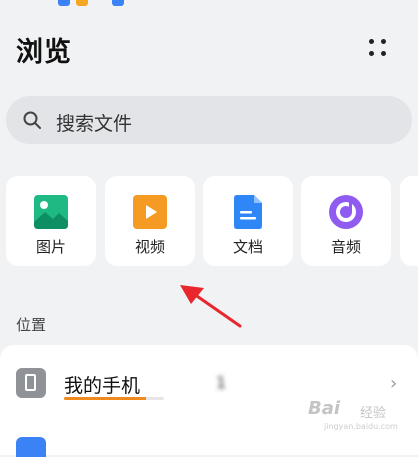 This screenshot has width=418, height=457. Describe the element at coordinates (221, 382) in the screenshot. I see `storage-usage-text: 1` at that location.